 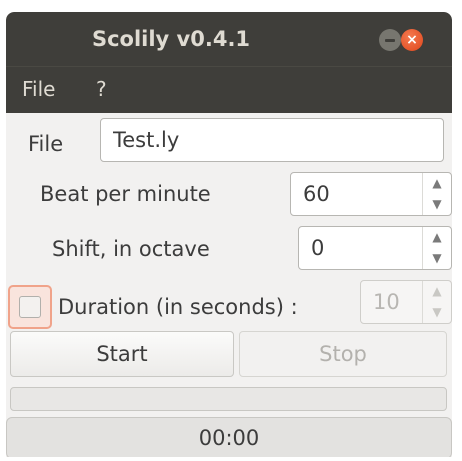 What do you see at coordinates (229, 437) in the screenshot?
I see `elapsed-time: 00:00` at bounding box center [229, 437].